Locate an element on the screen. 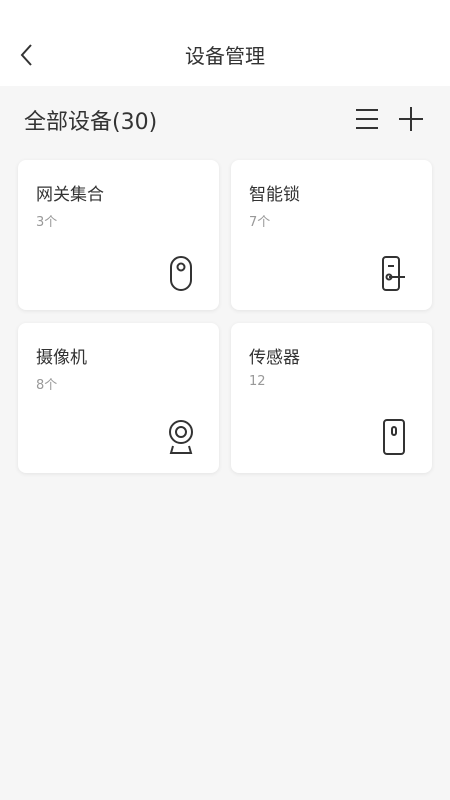 This screenshot has height=800, width=450. device-count: 7个 is located at coordinates (260, 222).